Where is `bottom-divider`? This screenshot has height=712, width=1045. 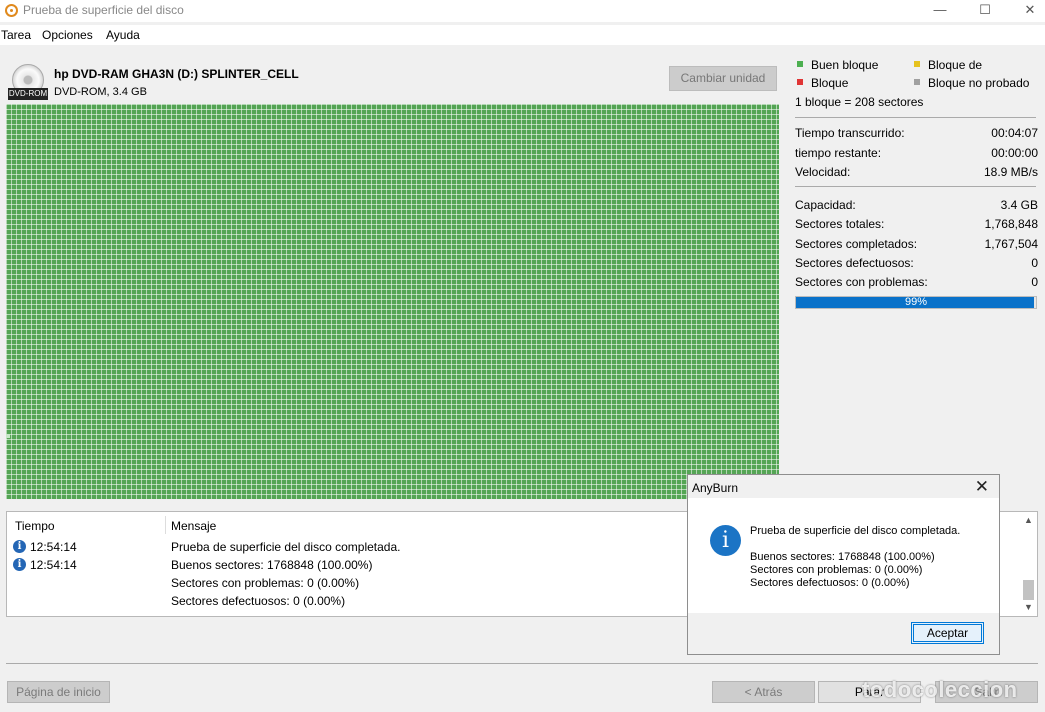 bottom-divider is located at coordinates (522, 663).